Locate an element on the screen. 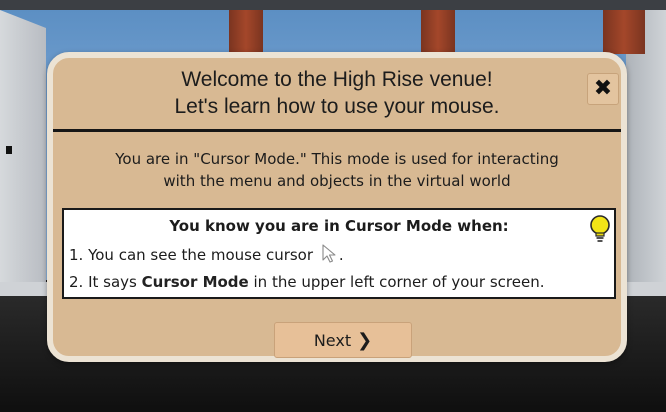 The image size is (666, 412). left-wall is located at coordinates (23, 160).